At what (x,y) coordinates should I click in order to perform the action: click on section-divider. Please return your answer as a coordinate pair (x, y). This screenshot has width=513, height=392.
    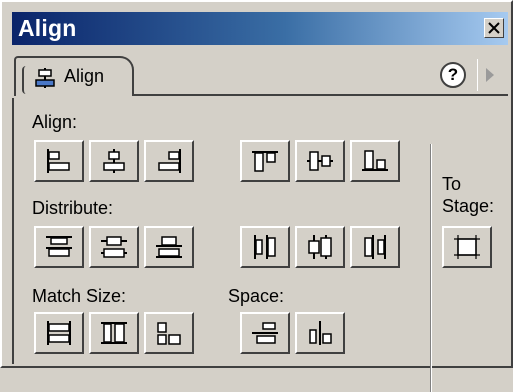
    Looking at the image, I should click on (431, 268).